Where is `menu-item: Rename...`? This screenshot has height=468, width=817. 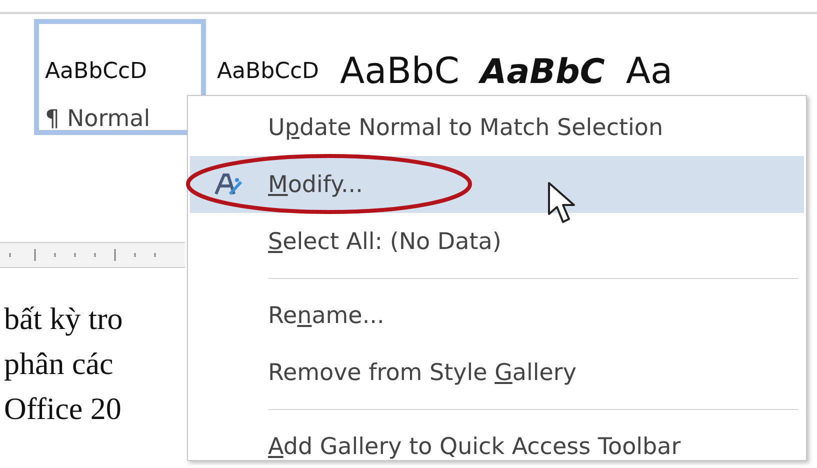
menu-item: Rename... is located at coordinates (497, 315).